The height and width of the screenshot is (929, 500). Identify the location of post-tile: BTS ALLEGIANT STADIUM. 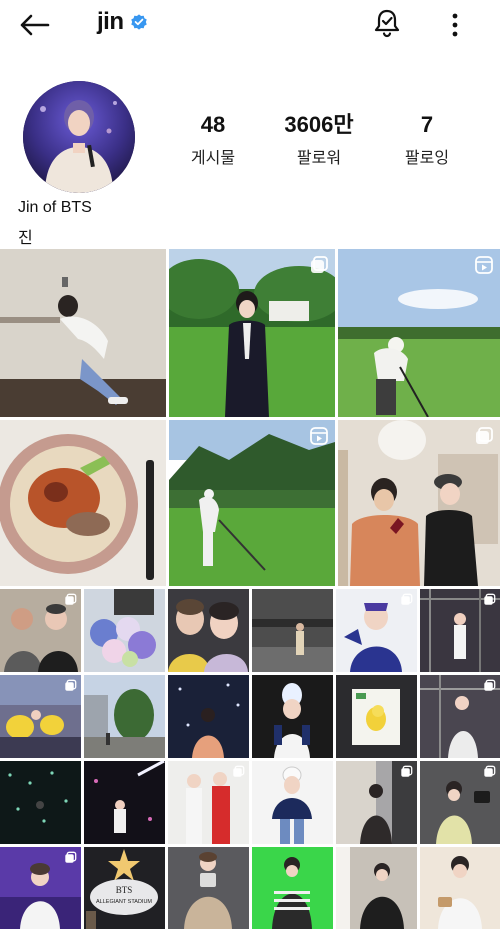
(124, 888).